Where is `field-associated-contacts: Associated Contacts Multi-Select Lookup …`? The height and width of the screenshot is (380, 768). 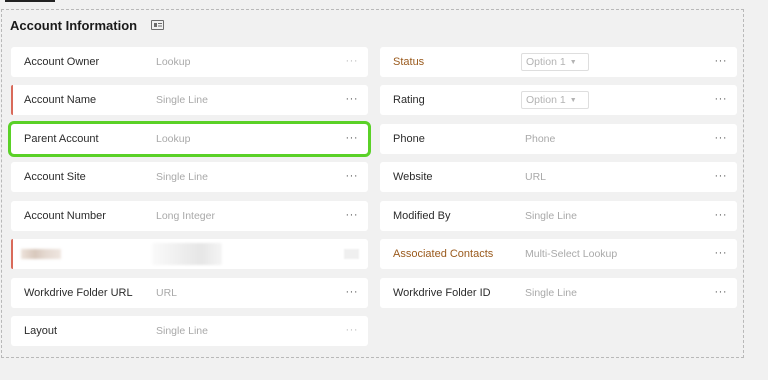
field-associated-contacts: Associated Contacts Multi-Select Lookup … is located at coordinates (558, 254).